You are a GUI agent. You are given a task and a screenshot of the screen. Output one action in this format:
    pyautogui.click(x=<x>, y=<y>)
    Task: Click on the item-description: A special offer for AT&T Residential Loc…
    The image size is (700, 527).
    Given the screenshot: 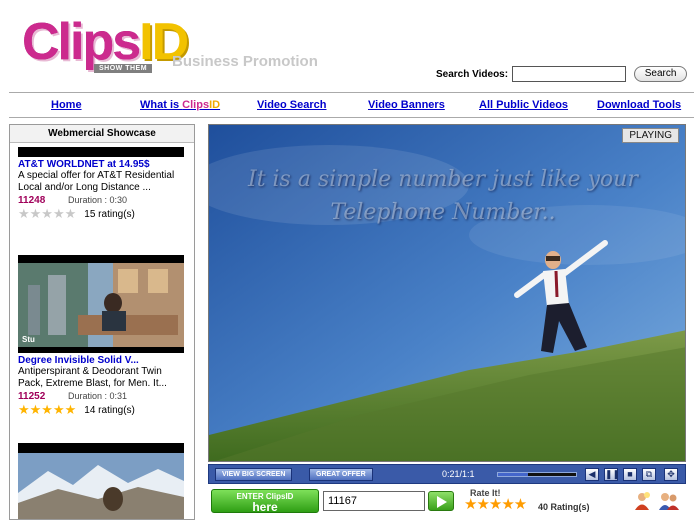 What is the action you would take?
    pyautogui.click(x=96, y=181)
    